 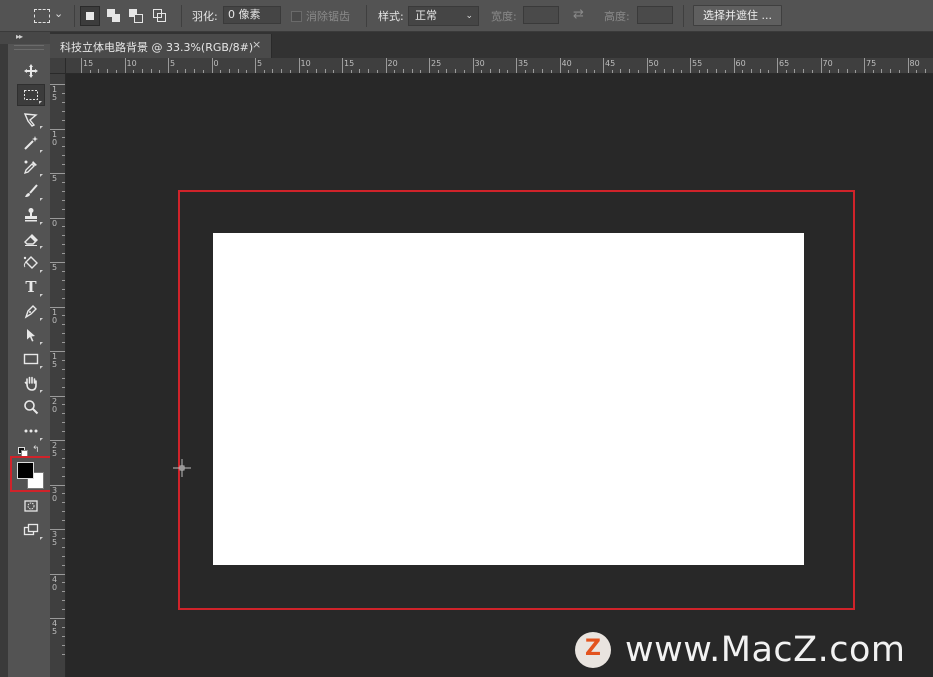 I want to click on hand-tool, so click(x=31, y=383).